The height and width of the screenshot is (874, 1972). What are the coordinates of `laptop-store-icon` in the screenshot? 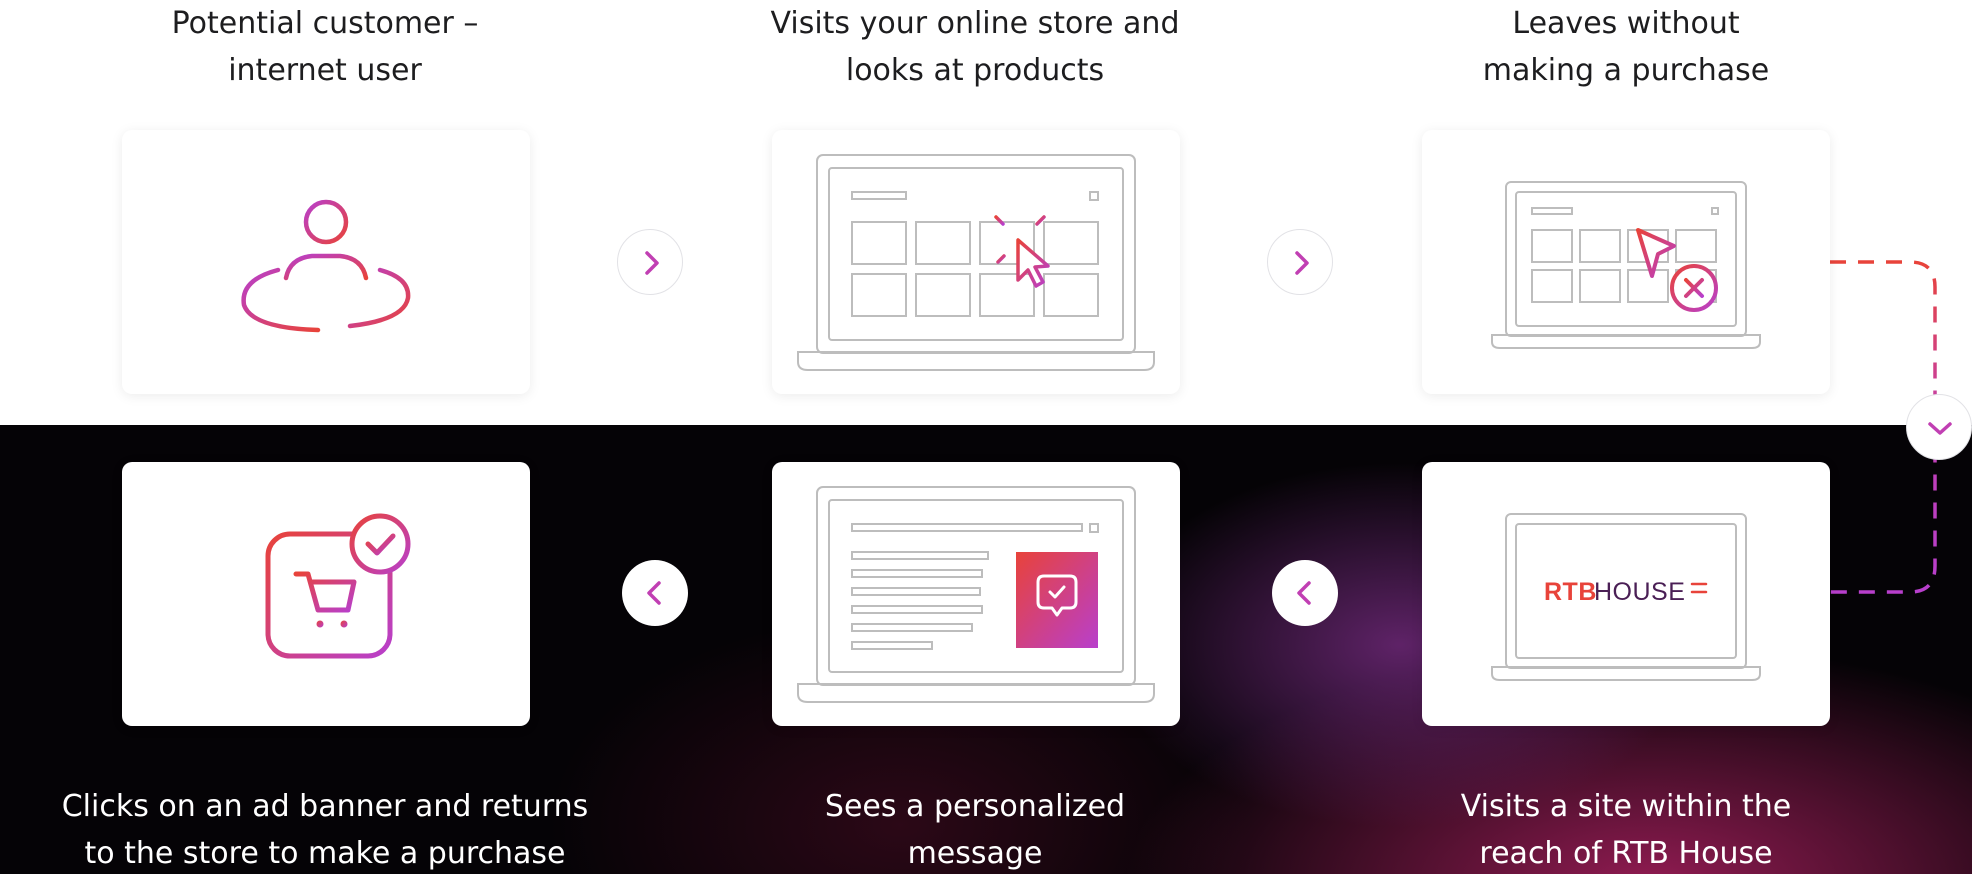 It's located at (976, 262).